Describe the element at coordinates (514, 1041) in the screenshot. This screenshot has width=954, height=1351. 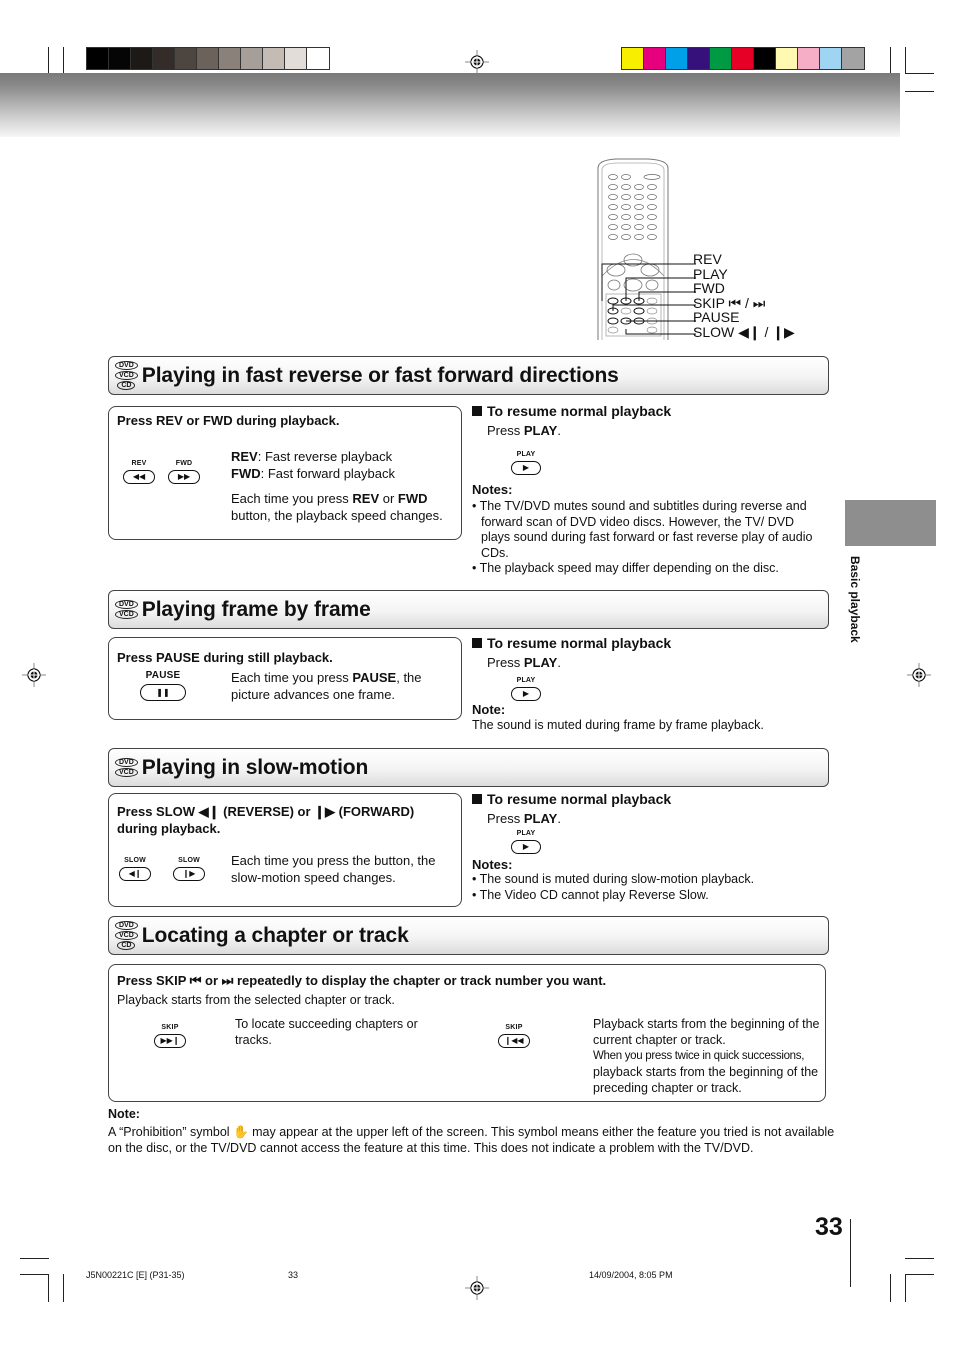
I see `skip-previous-icon: ❙◀◀` at that location.